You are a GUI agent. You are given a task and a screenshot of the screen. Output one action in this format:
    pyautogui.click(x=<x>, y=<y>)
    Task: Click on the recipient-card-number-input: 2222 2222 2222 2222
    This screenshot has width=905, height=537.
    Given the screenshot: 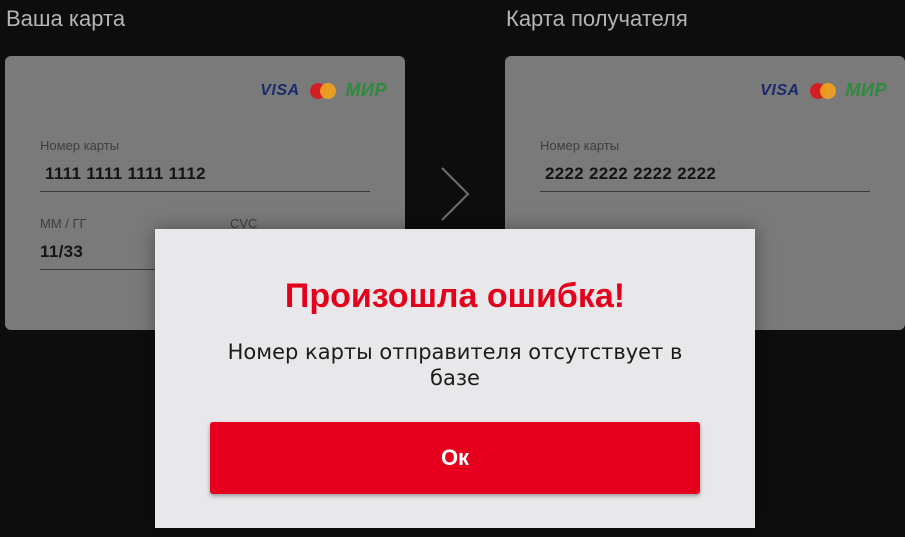 What is the action you would take?
    pyautogui.click(x=630, y=174)
    